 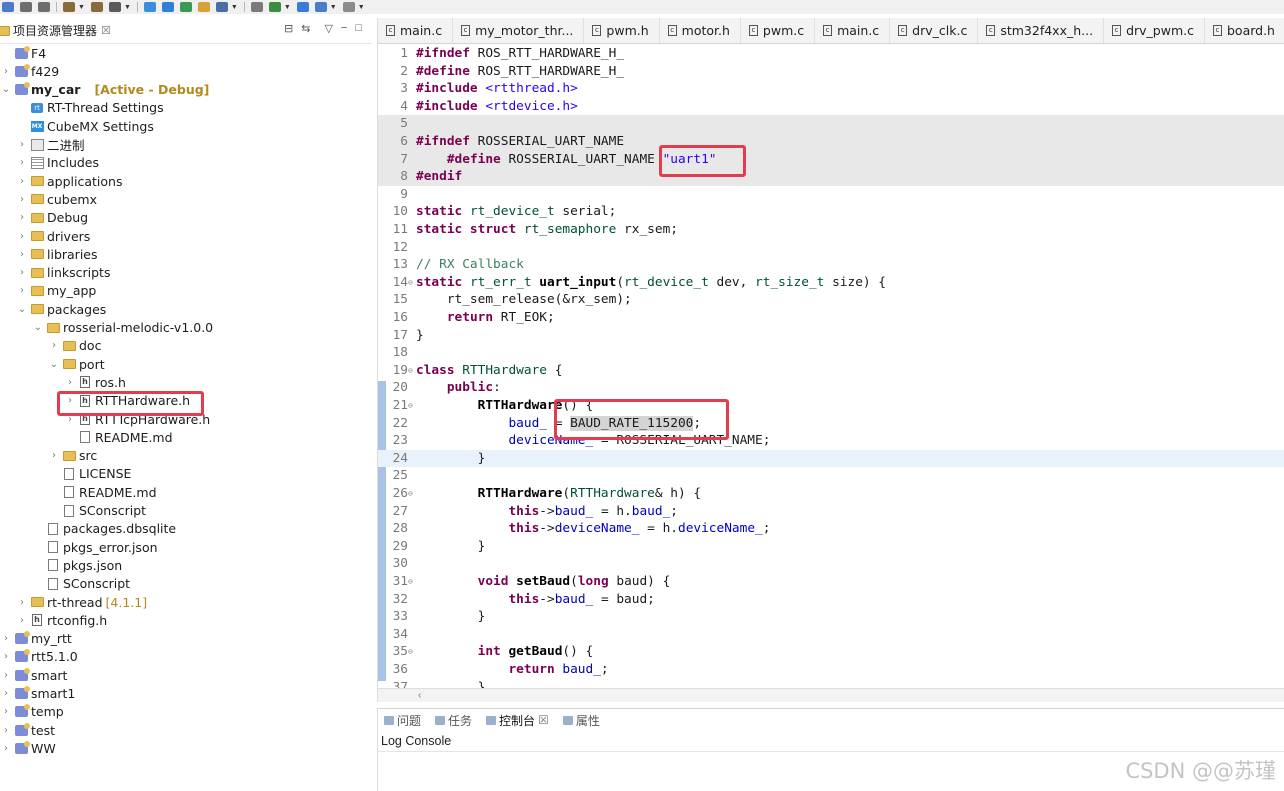 I want to click on code-line: 20 public:, so click(x=831, y=388).